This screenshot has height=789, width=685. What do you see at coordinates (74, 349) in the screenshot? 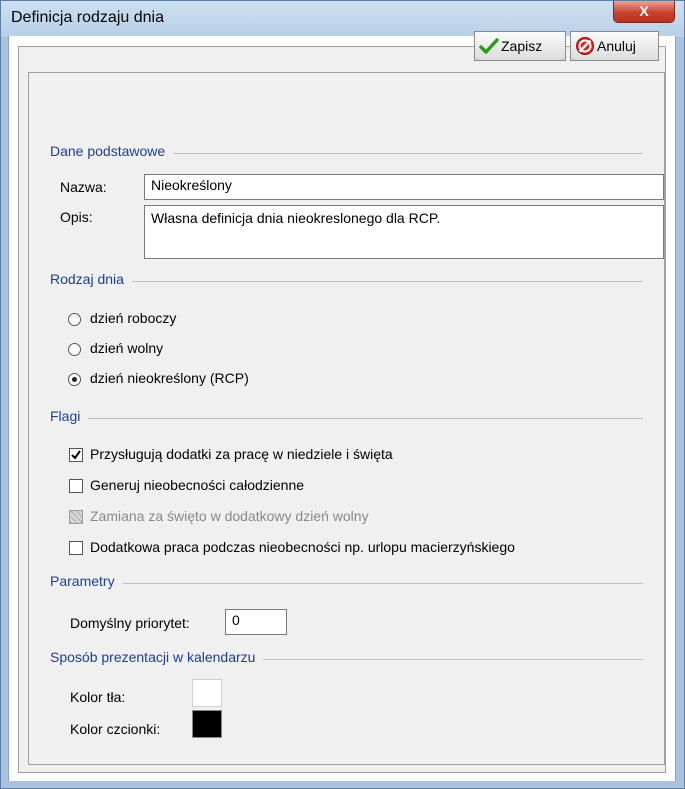
I see `radio-dayoff` at bounding box center [74, 349].